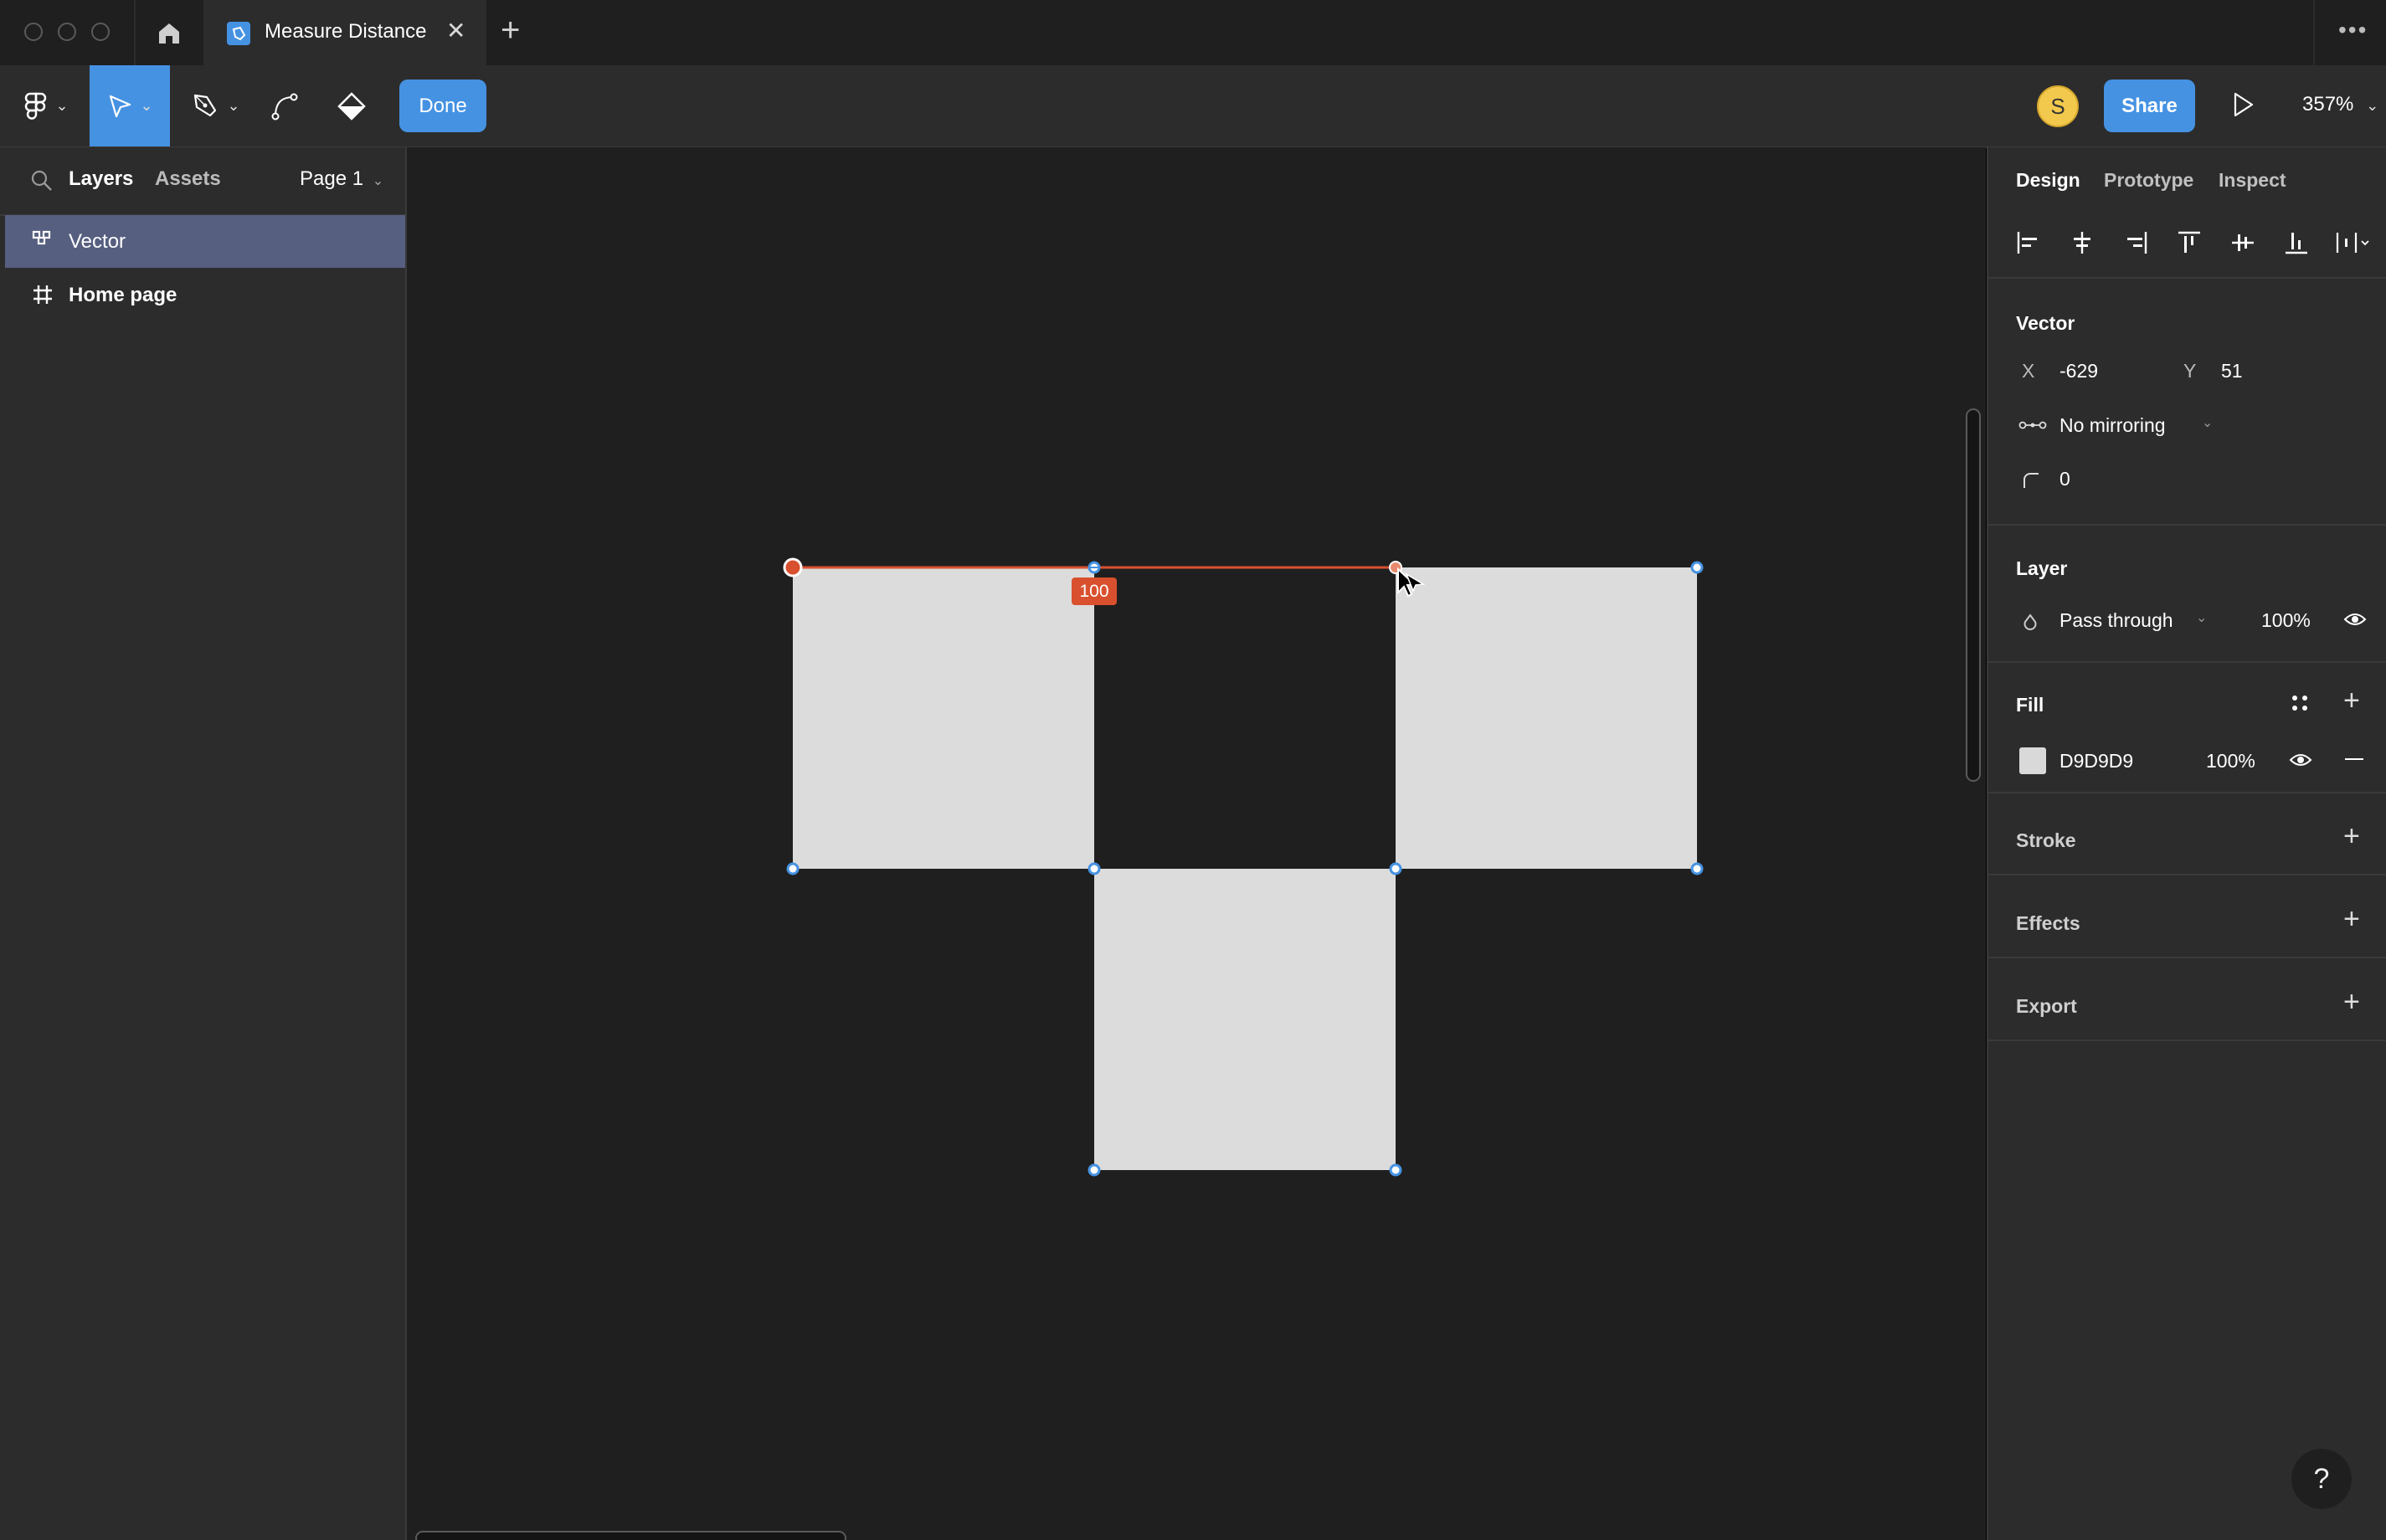  What do you see at coordinates (205, 242) in the screenshot?
I see `layer-item-vector: Vector` at bounding box center [205, 242].